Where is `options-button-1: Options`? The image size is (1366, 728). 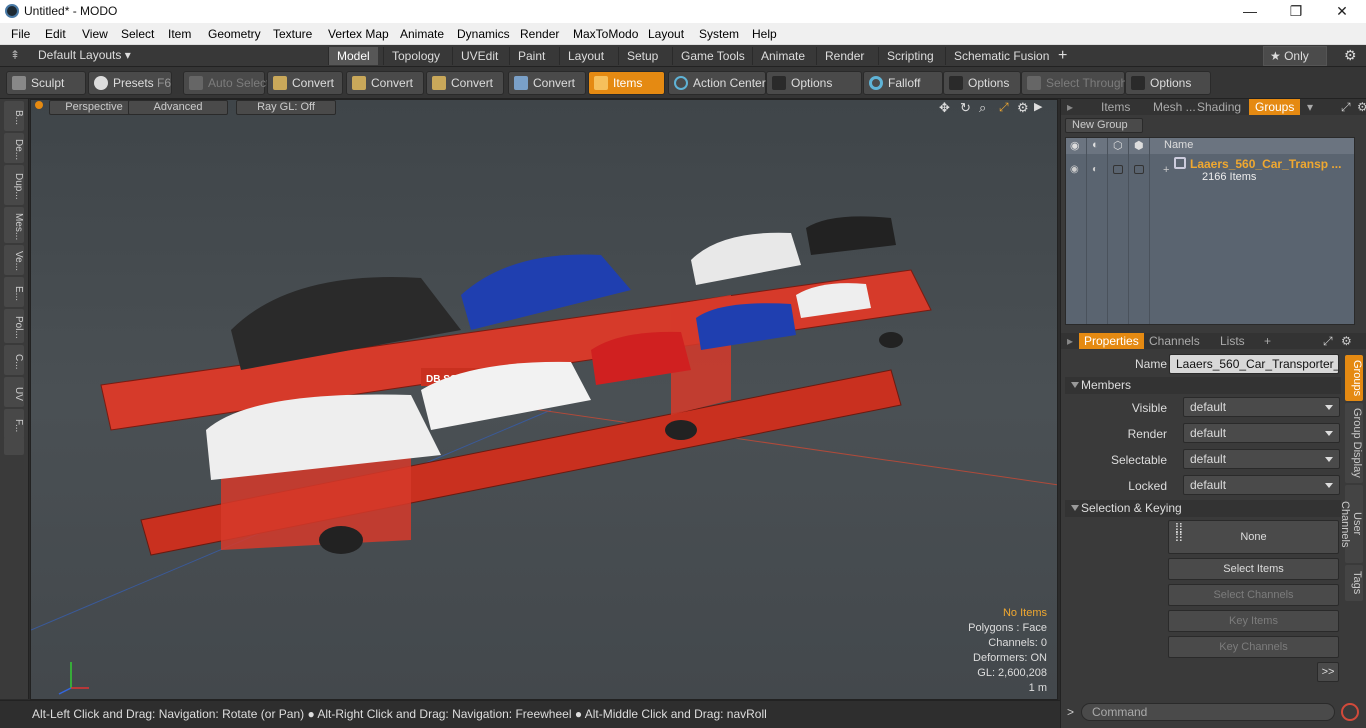 options-button-1: Options is located at coordinates (814, 83).